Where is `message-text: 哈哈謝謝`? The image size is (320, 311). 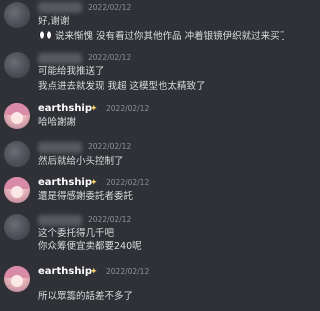 message-text: 哈哈謝謝 is located at coordinates (57, 122).